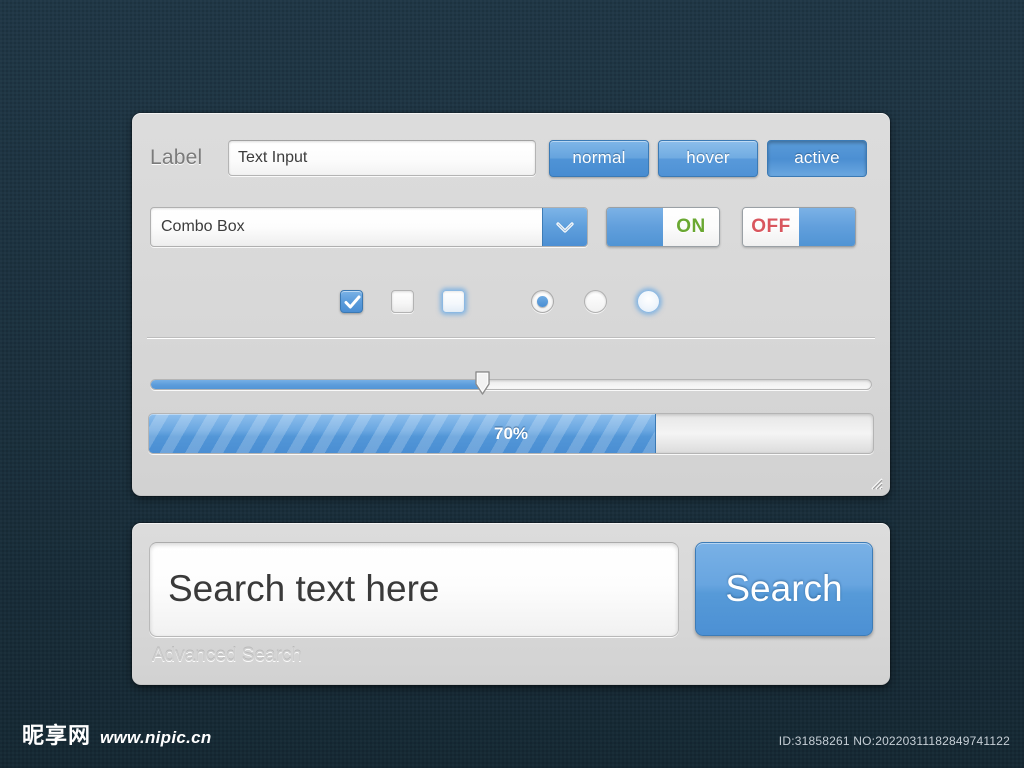 This screenshot has width=1024, height=768. What do you see at coordinates (316, 384) in the screenshot?
I see `slider-fill` at bounding box center [316, 384].